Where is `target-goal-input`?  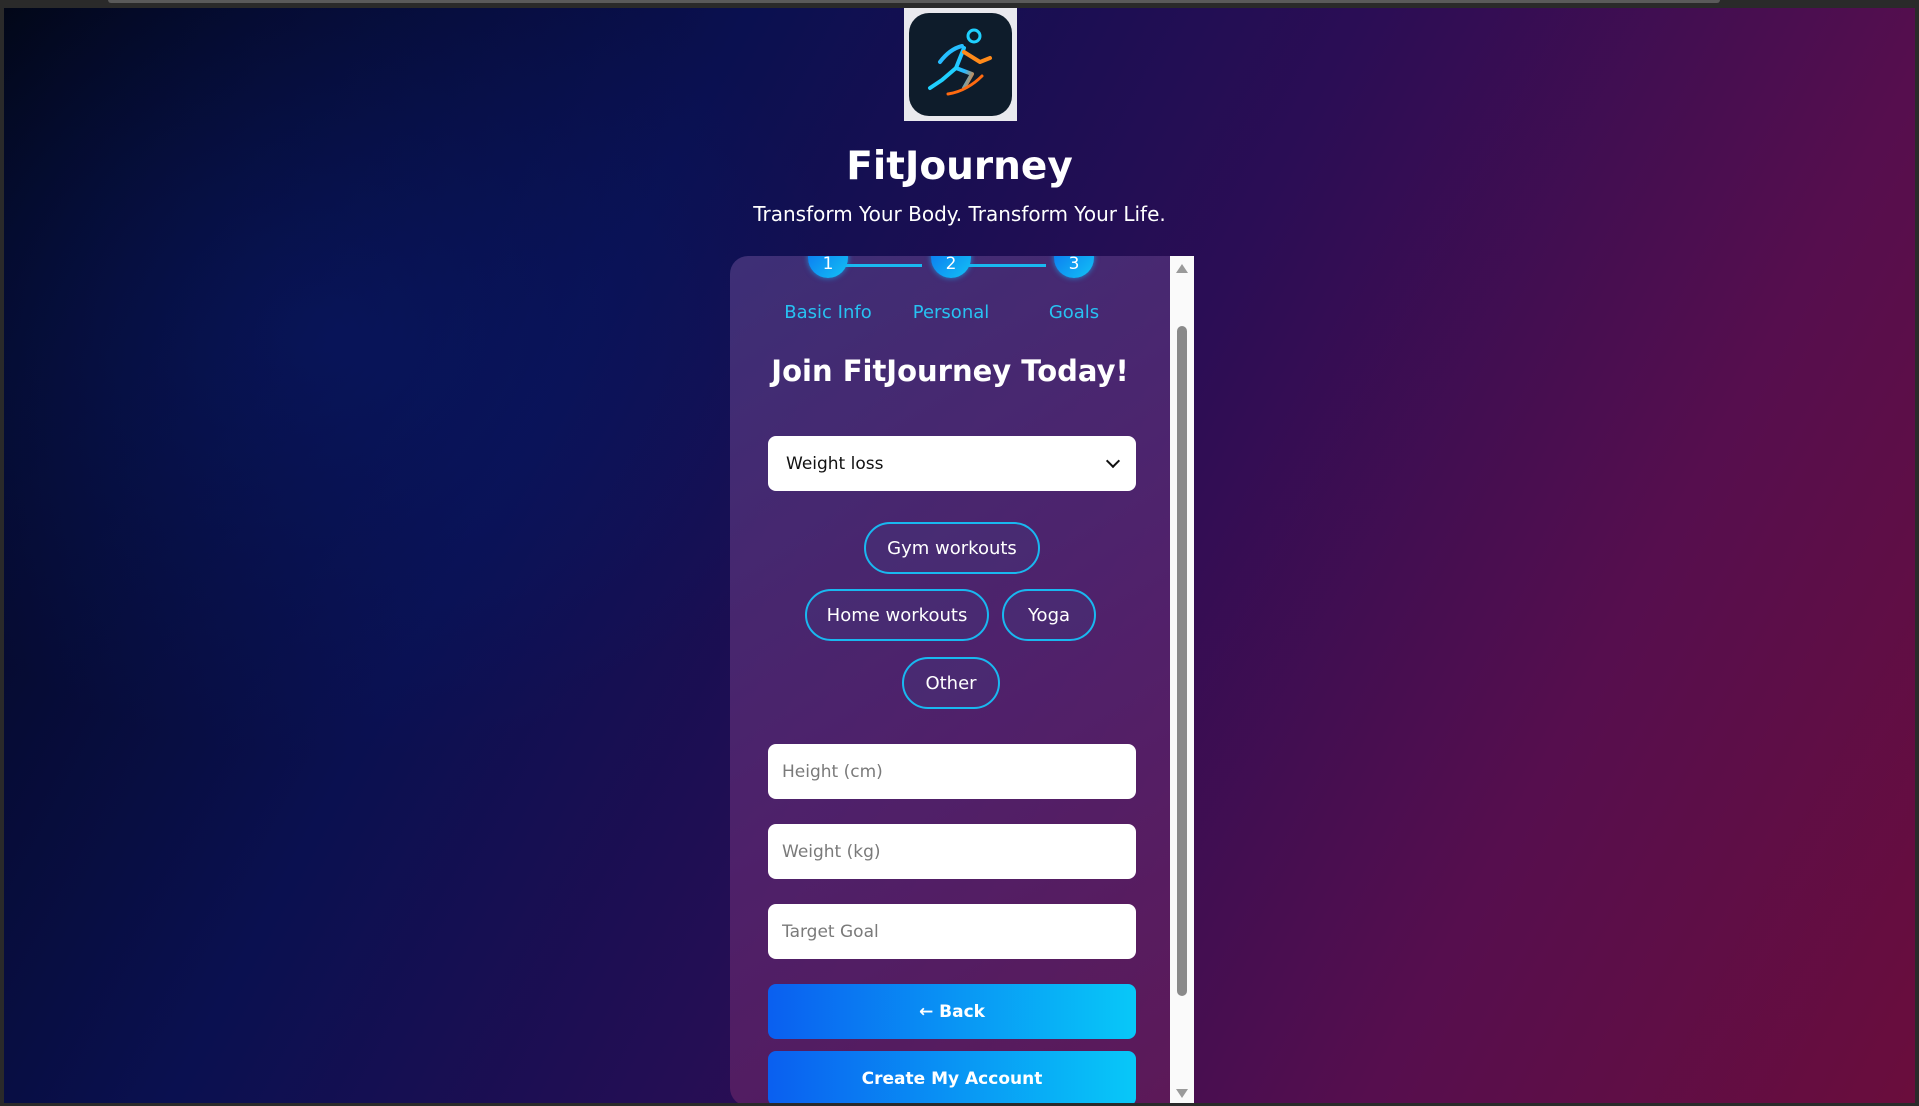
target-goal-input is located at coordinates (952, 931).